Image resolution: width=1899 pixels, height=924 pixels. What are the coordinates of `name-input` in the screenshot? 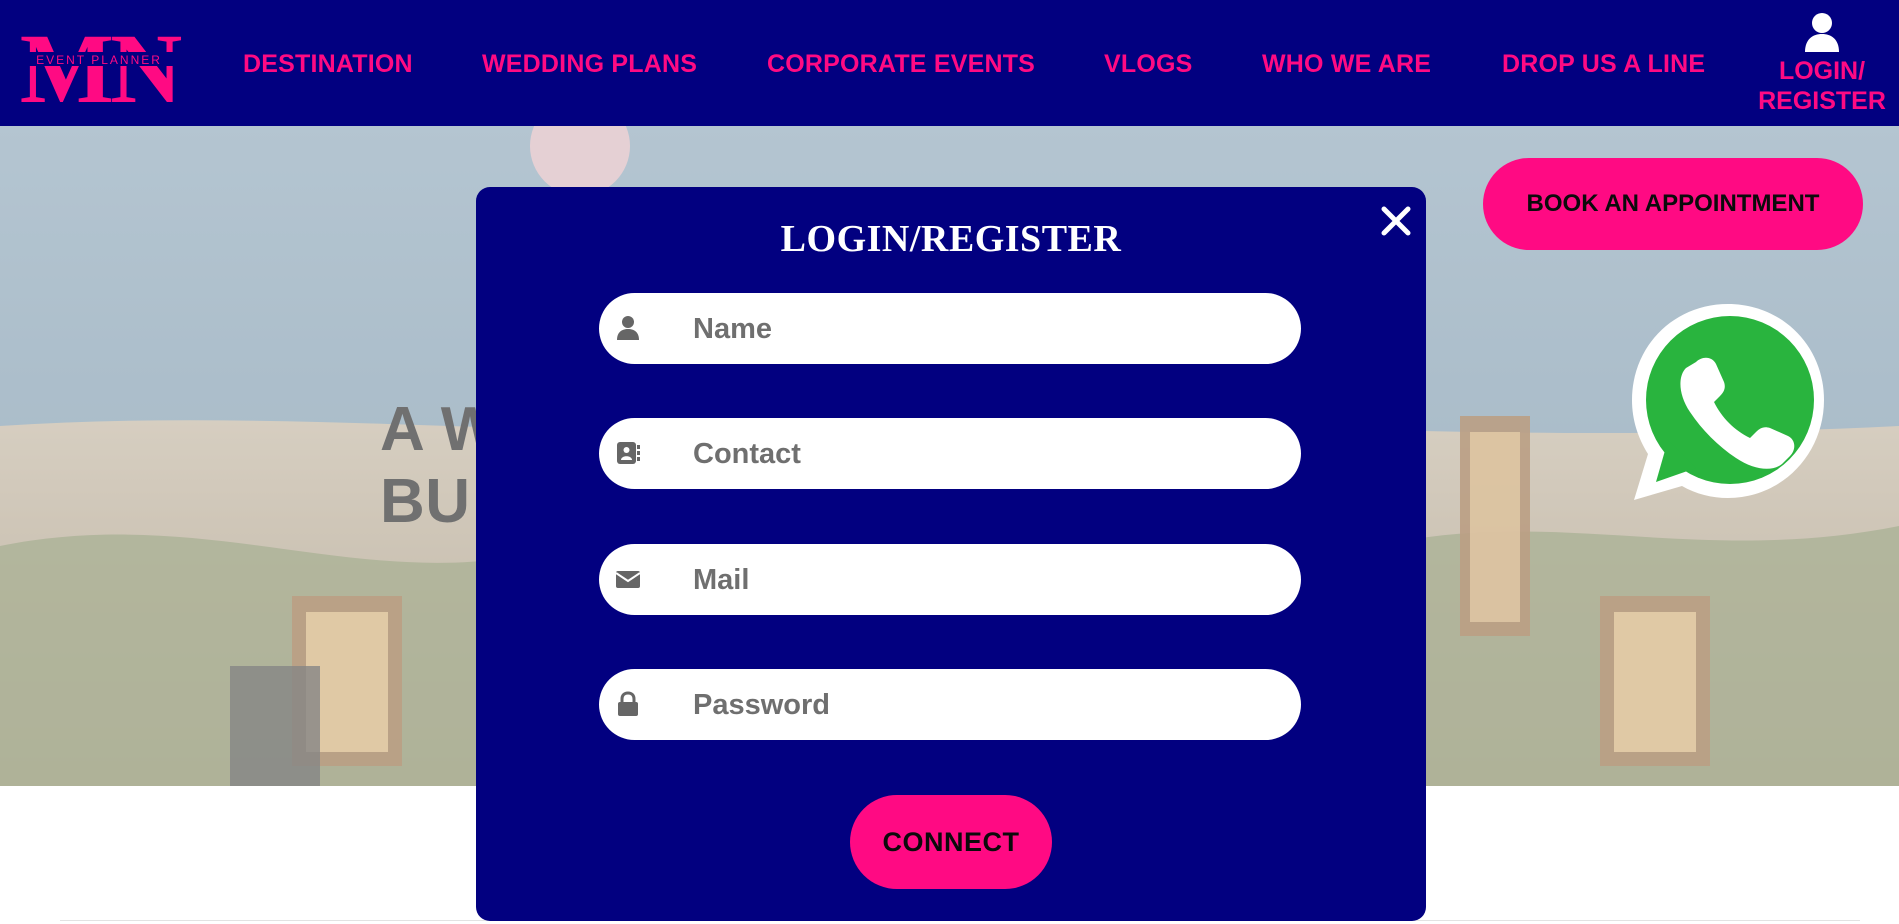 It's located at (983, 329).